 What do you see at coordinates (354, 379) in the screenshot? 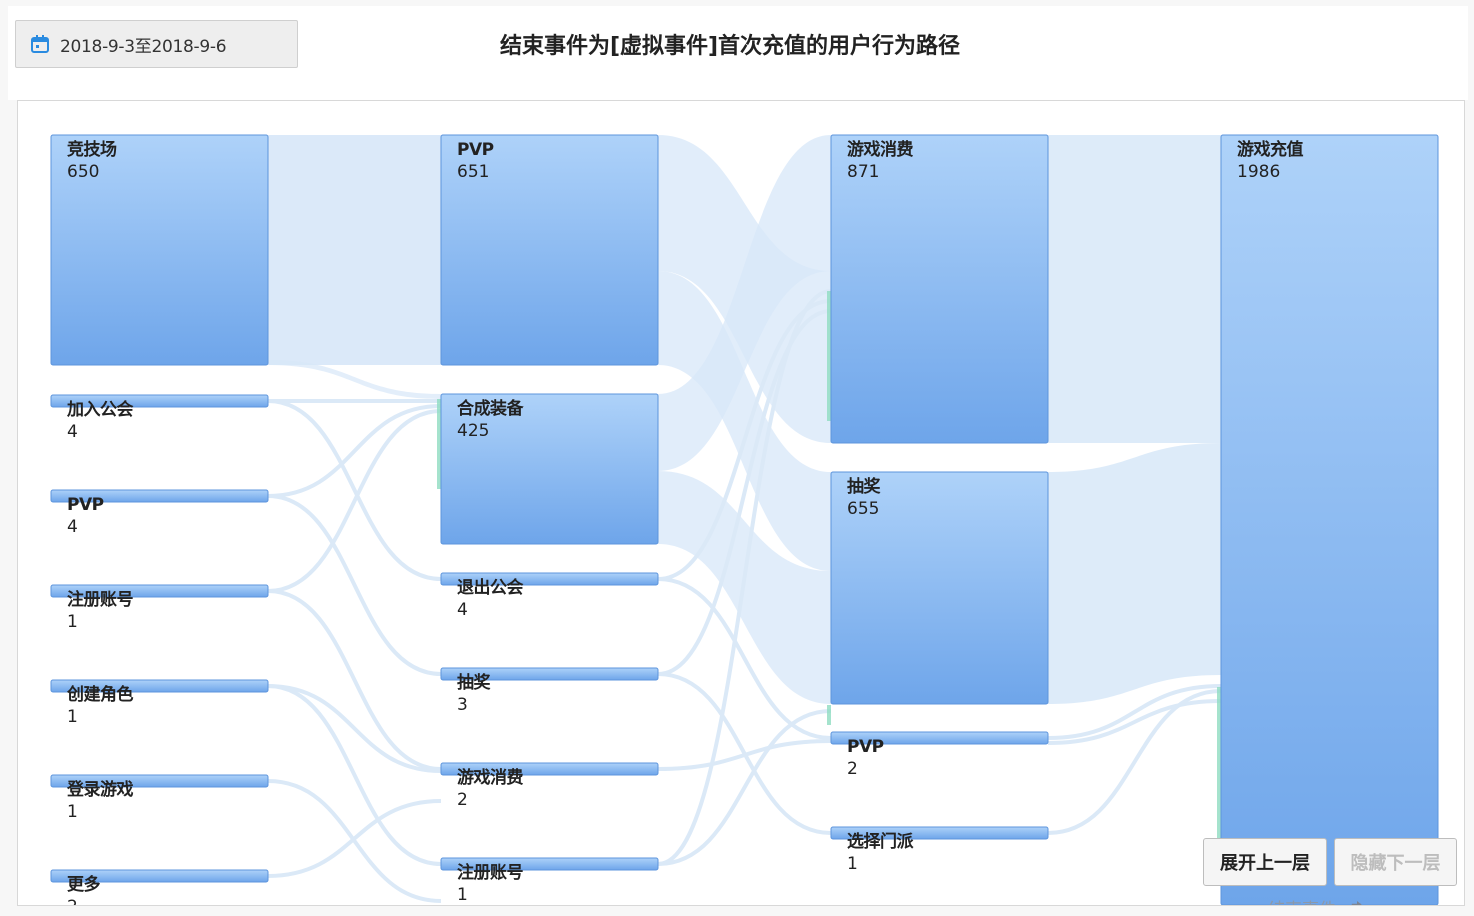
I see `flow-arena-craft` at bounding box center [354, 379].